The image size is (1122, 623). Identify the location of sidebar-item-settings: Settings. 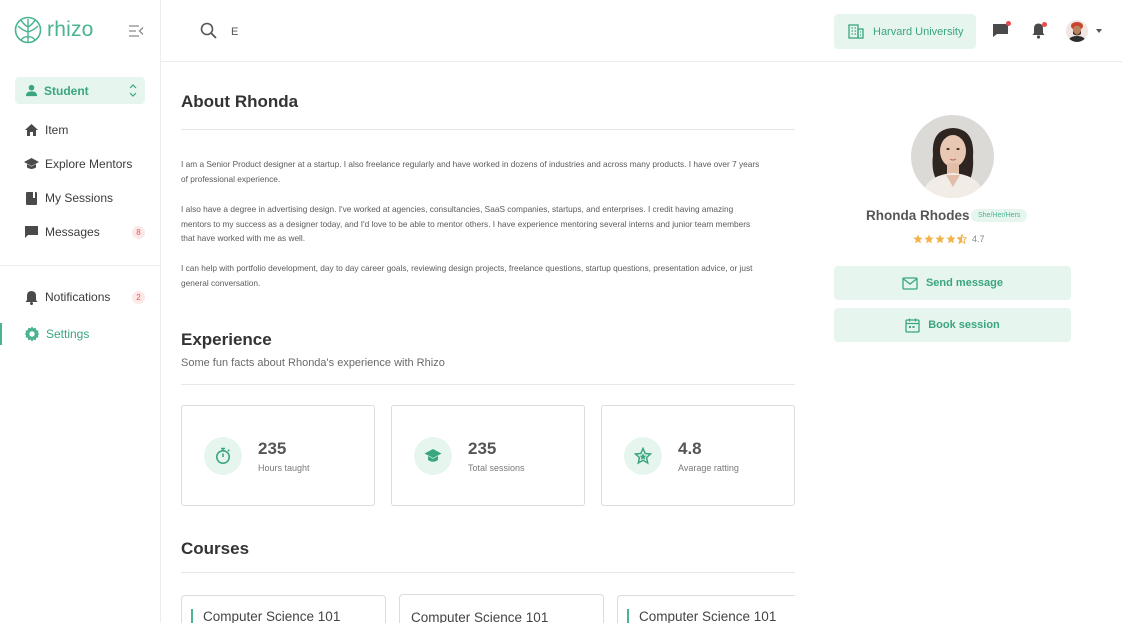
(56, 334).